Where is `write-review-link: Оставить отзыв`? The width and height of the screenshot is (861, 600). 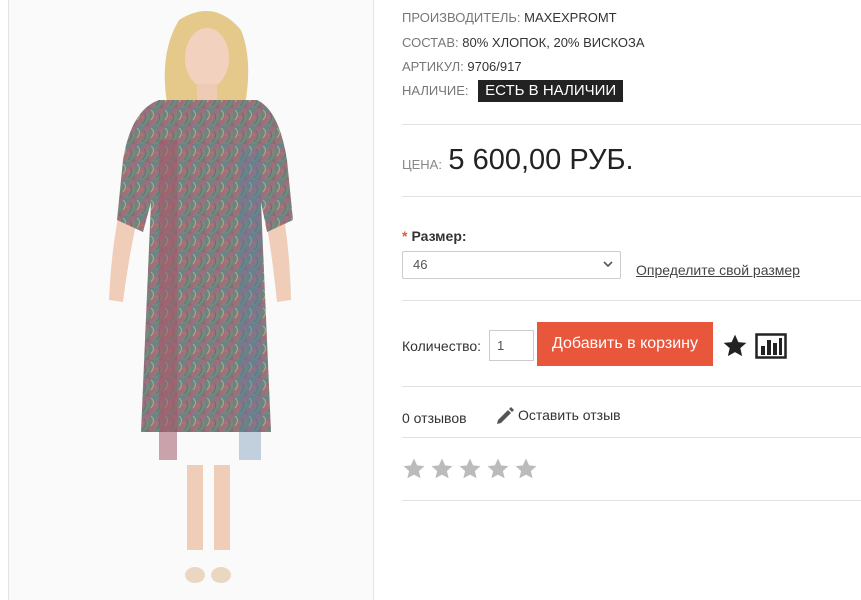
write-review-link: Оставить отзыв is located at coordinates (557, 415).